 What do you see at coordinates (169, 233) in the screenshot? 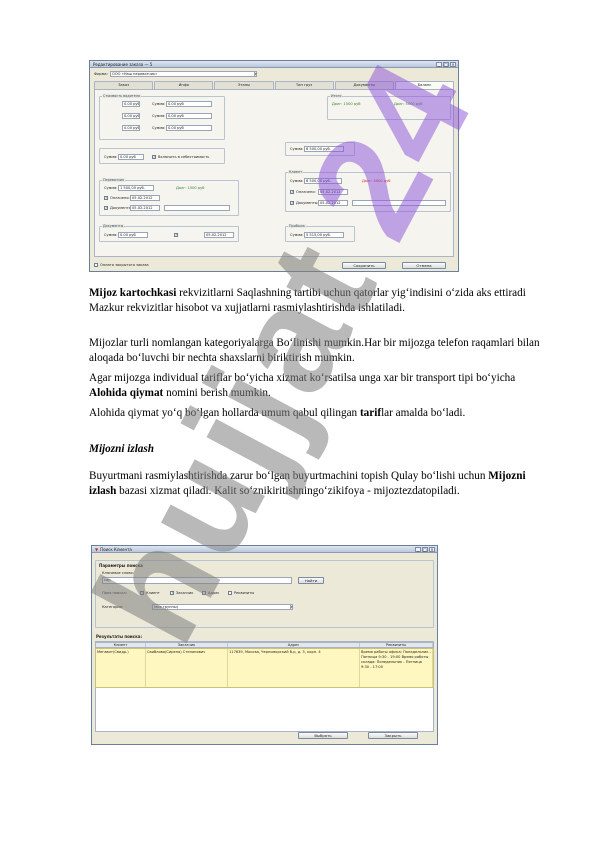
I see `documents-group: Документы Сумма: 0.00 руб 05.02.2012` at bounding box center [169, 233].